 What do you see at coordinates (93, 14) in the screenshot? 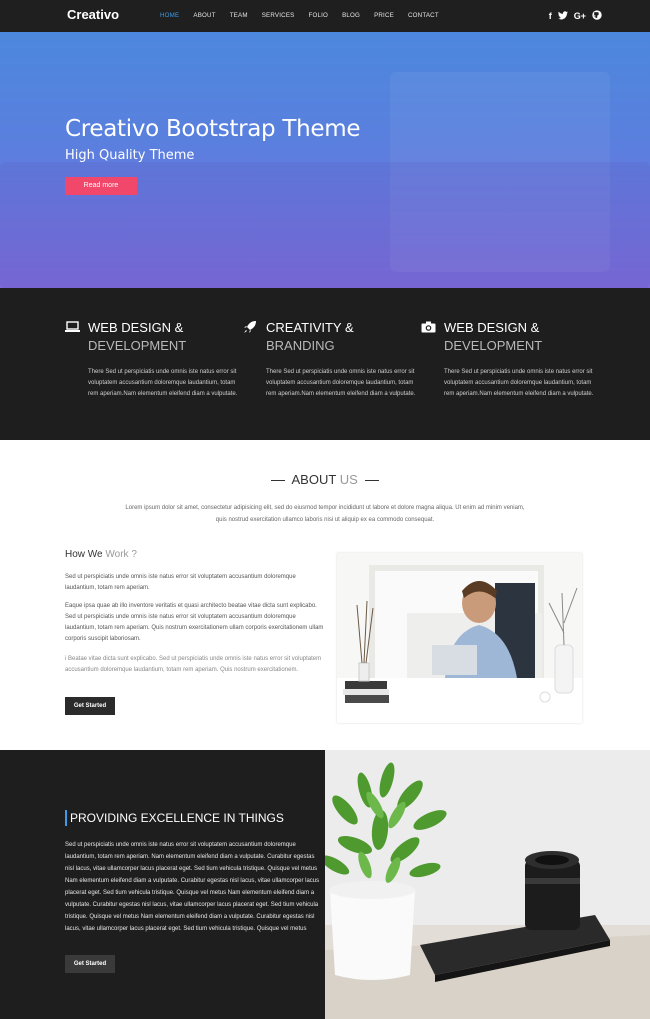
I see `brand-logo: Creativo` at bounding box center [93, 14].